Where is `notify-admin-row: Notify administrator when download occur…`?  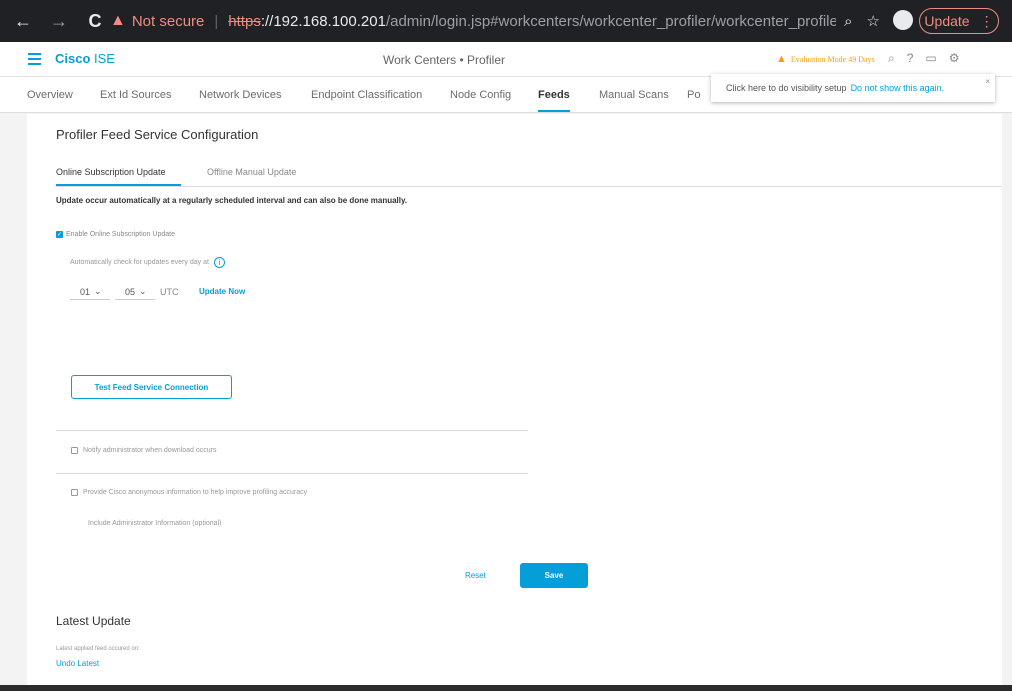 notify-admin-row: Notify administrator when download occur… is located at coordinates (143, 450).